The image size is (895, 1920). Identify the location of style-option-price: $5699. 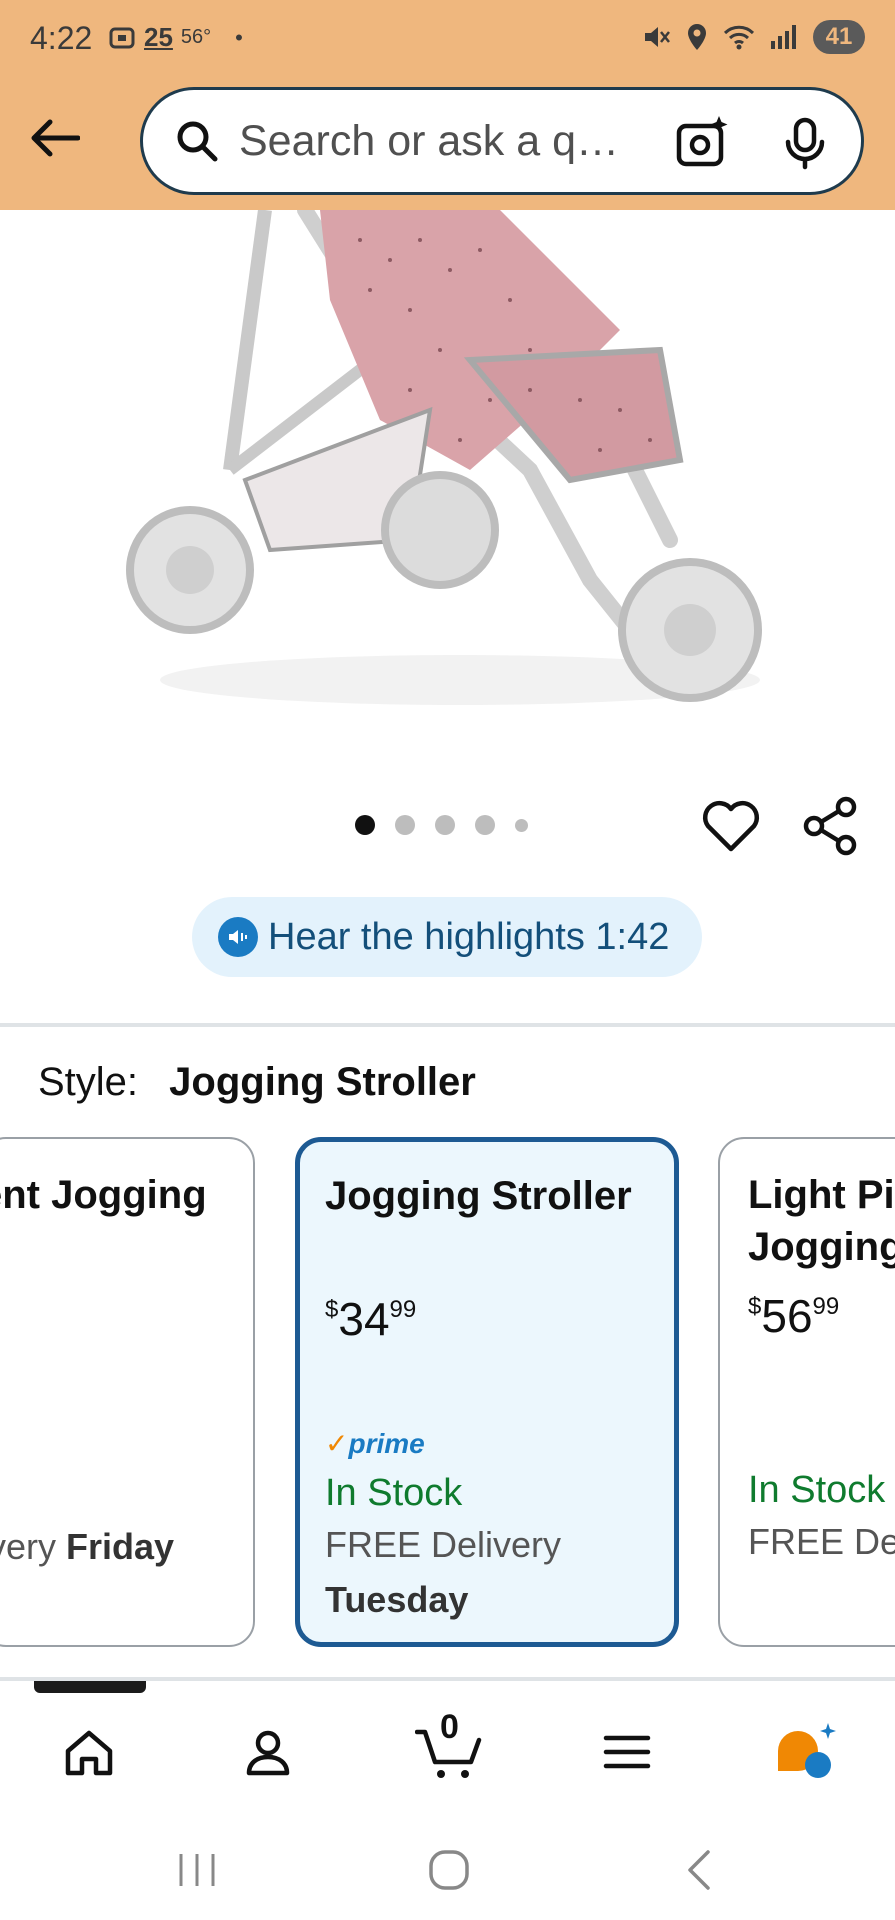
(793, 1316).